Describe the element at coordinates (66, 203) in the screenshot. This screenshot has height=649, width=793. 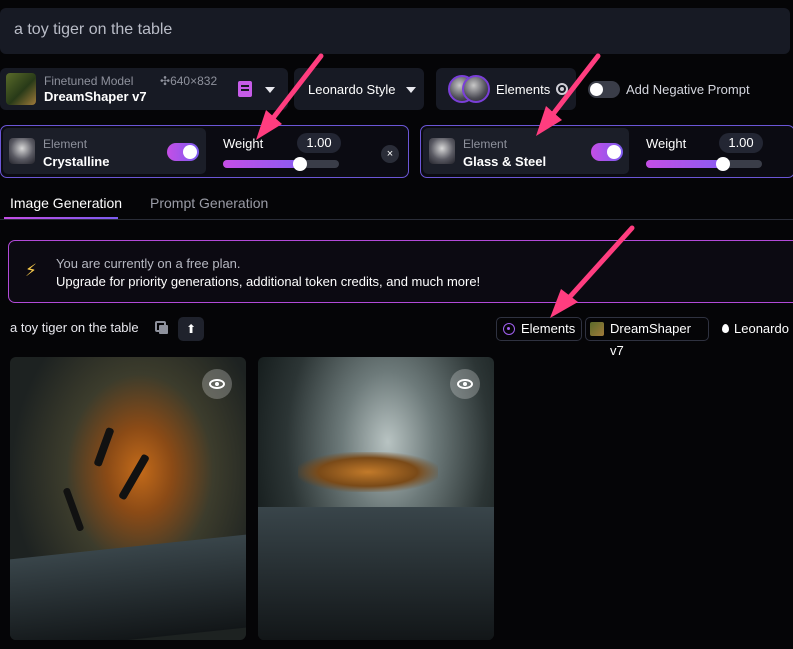
I see `tab-image-generation: Image Generation` at that location.